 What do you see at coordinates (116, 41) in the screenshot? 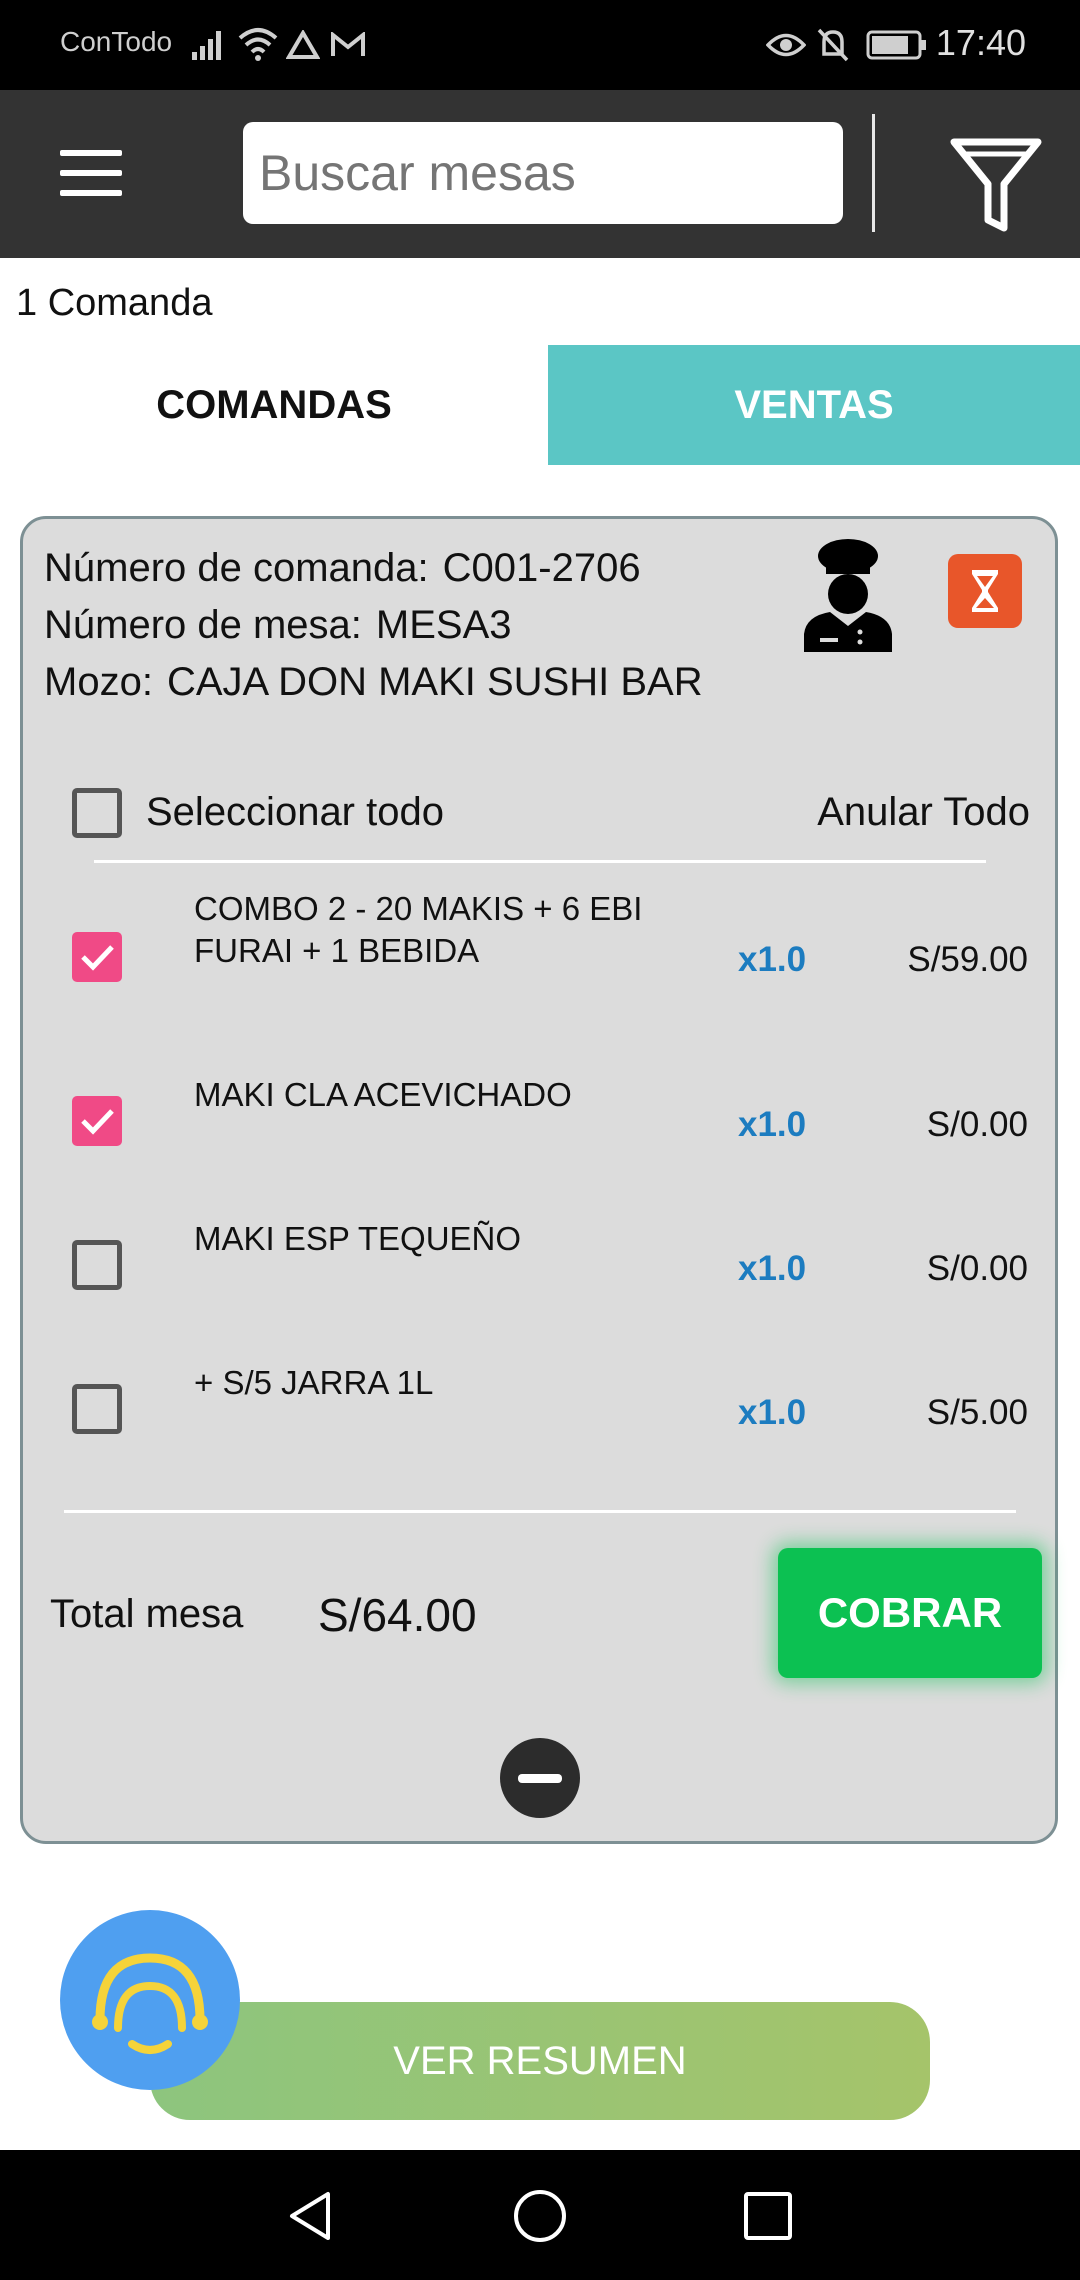
I see `carrier-name: ConTodo` at bounding box center [116, 41].